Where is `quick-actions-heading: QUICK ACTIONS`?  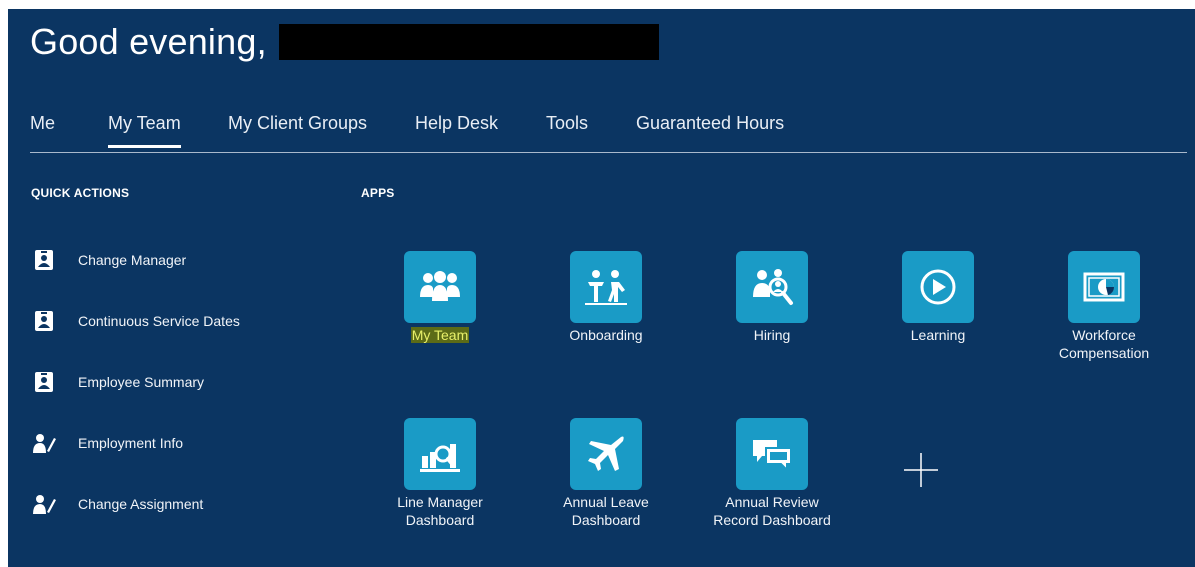 quick-actions-heading: QUICK ACTIONS is located at coordinates (80, 193).